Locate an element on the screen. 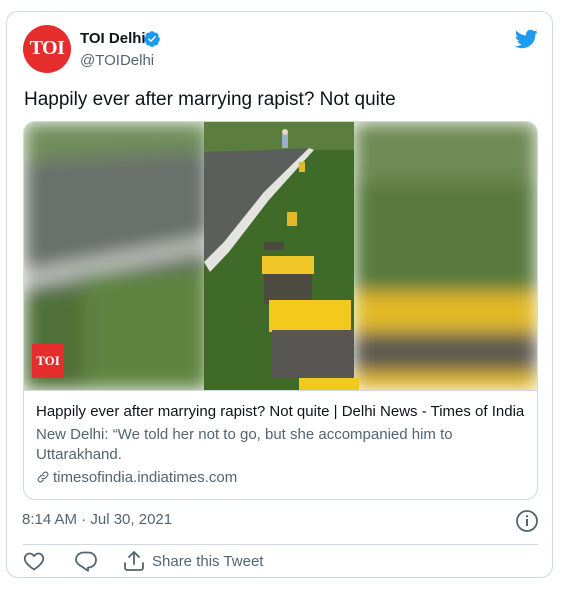 This screenshot has height=592, width=564. link-card-domain: timesofindia.indiatimes.com is located at coordinates (136, 477).